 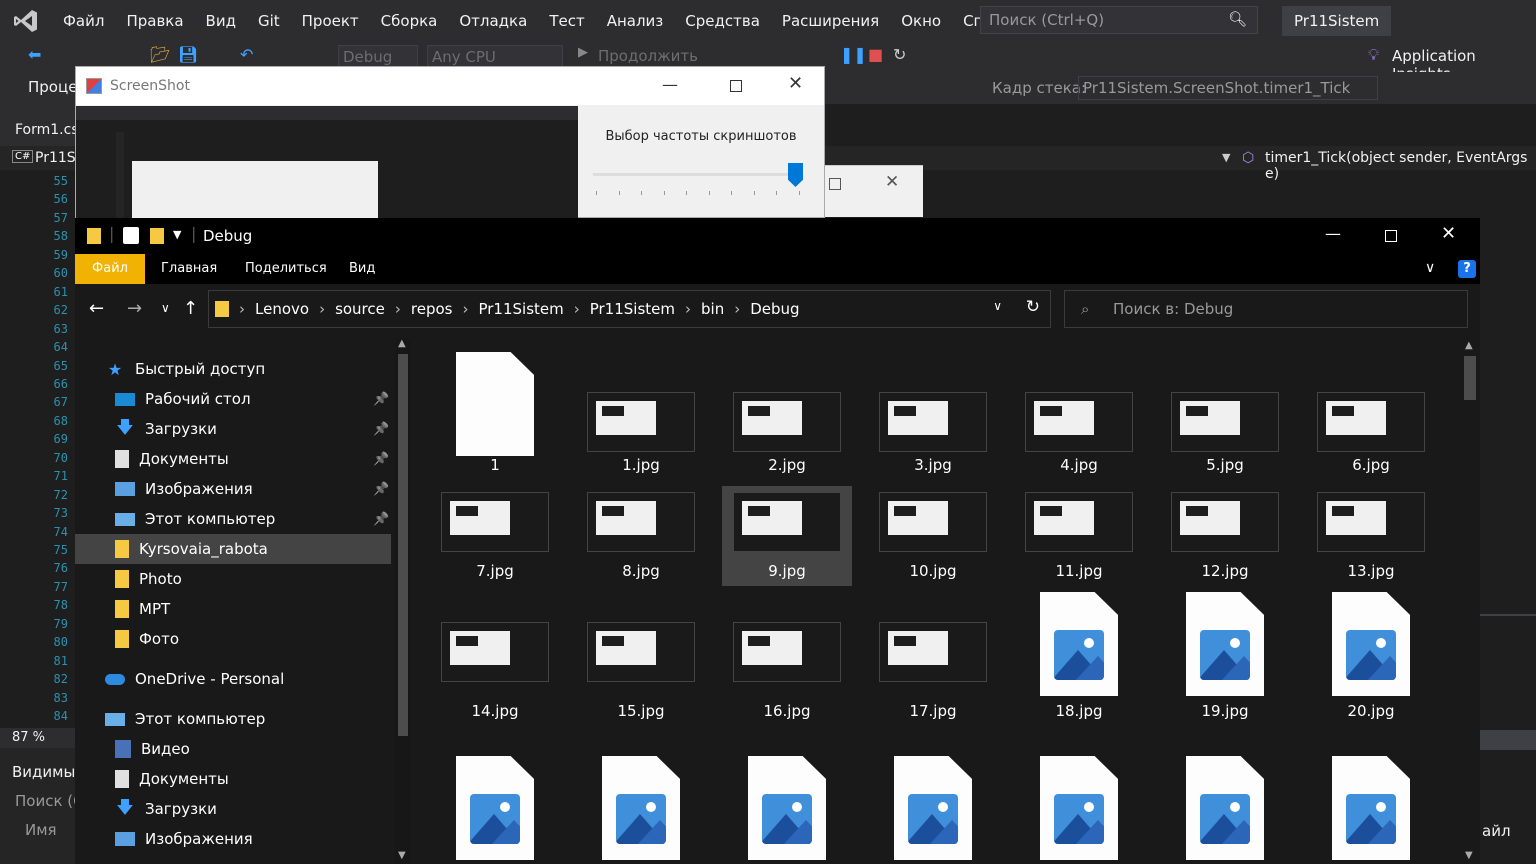 I want to click on file-item: 10.jpg, so click(x=933, y=536).